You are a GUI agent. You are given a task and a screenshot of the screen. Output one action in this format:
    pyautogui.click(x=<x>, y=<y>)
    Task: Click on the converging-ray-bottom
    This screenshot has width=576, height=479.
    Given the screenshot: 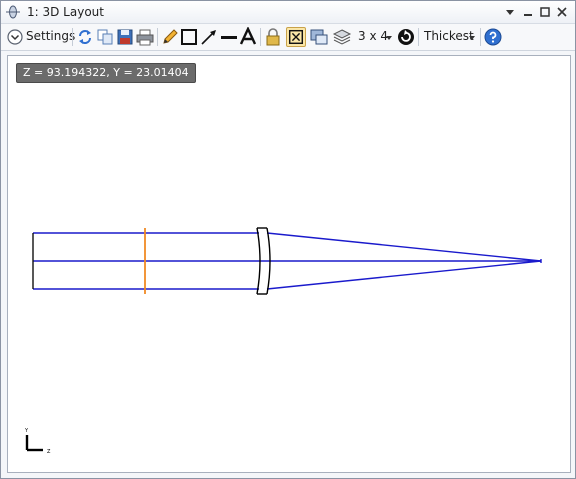 What is the action you would take?
    pyautogui.click(x=404, y=275)
    